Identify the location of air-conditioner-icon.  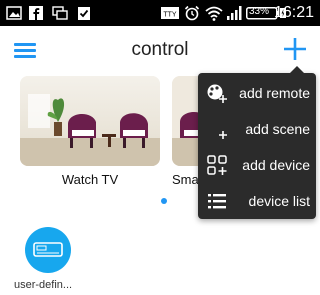
(48, 250).